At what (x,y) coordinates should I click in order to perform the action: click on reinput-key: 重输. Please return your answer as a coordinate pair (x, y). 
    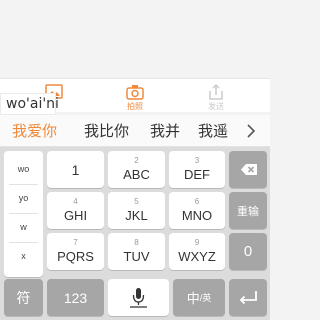
    Looking at the image, I should click on (248, 210).